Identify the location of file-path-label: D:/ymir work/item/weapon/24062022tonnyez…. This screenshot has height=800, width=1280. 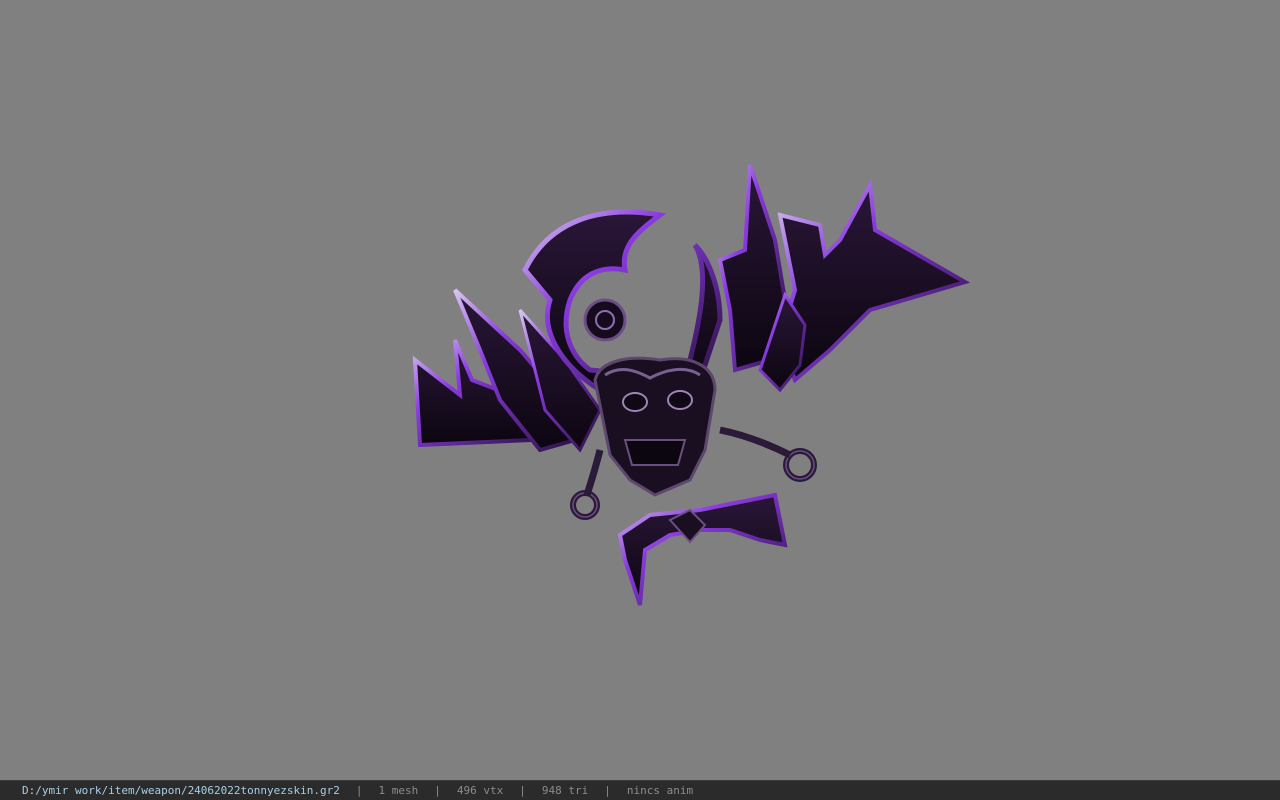
(181, 790).